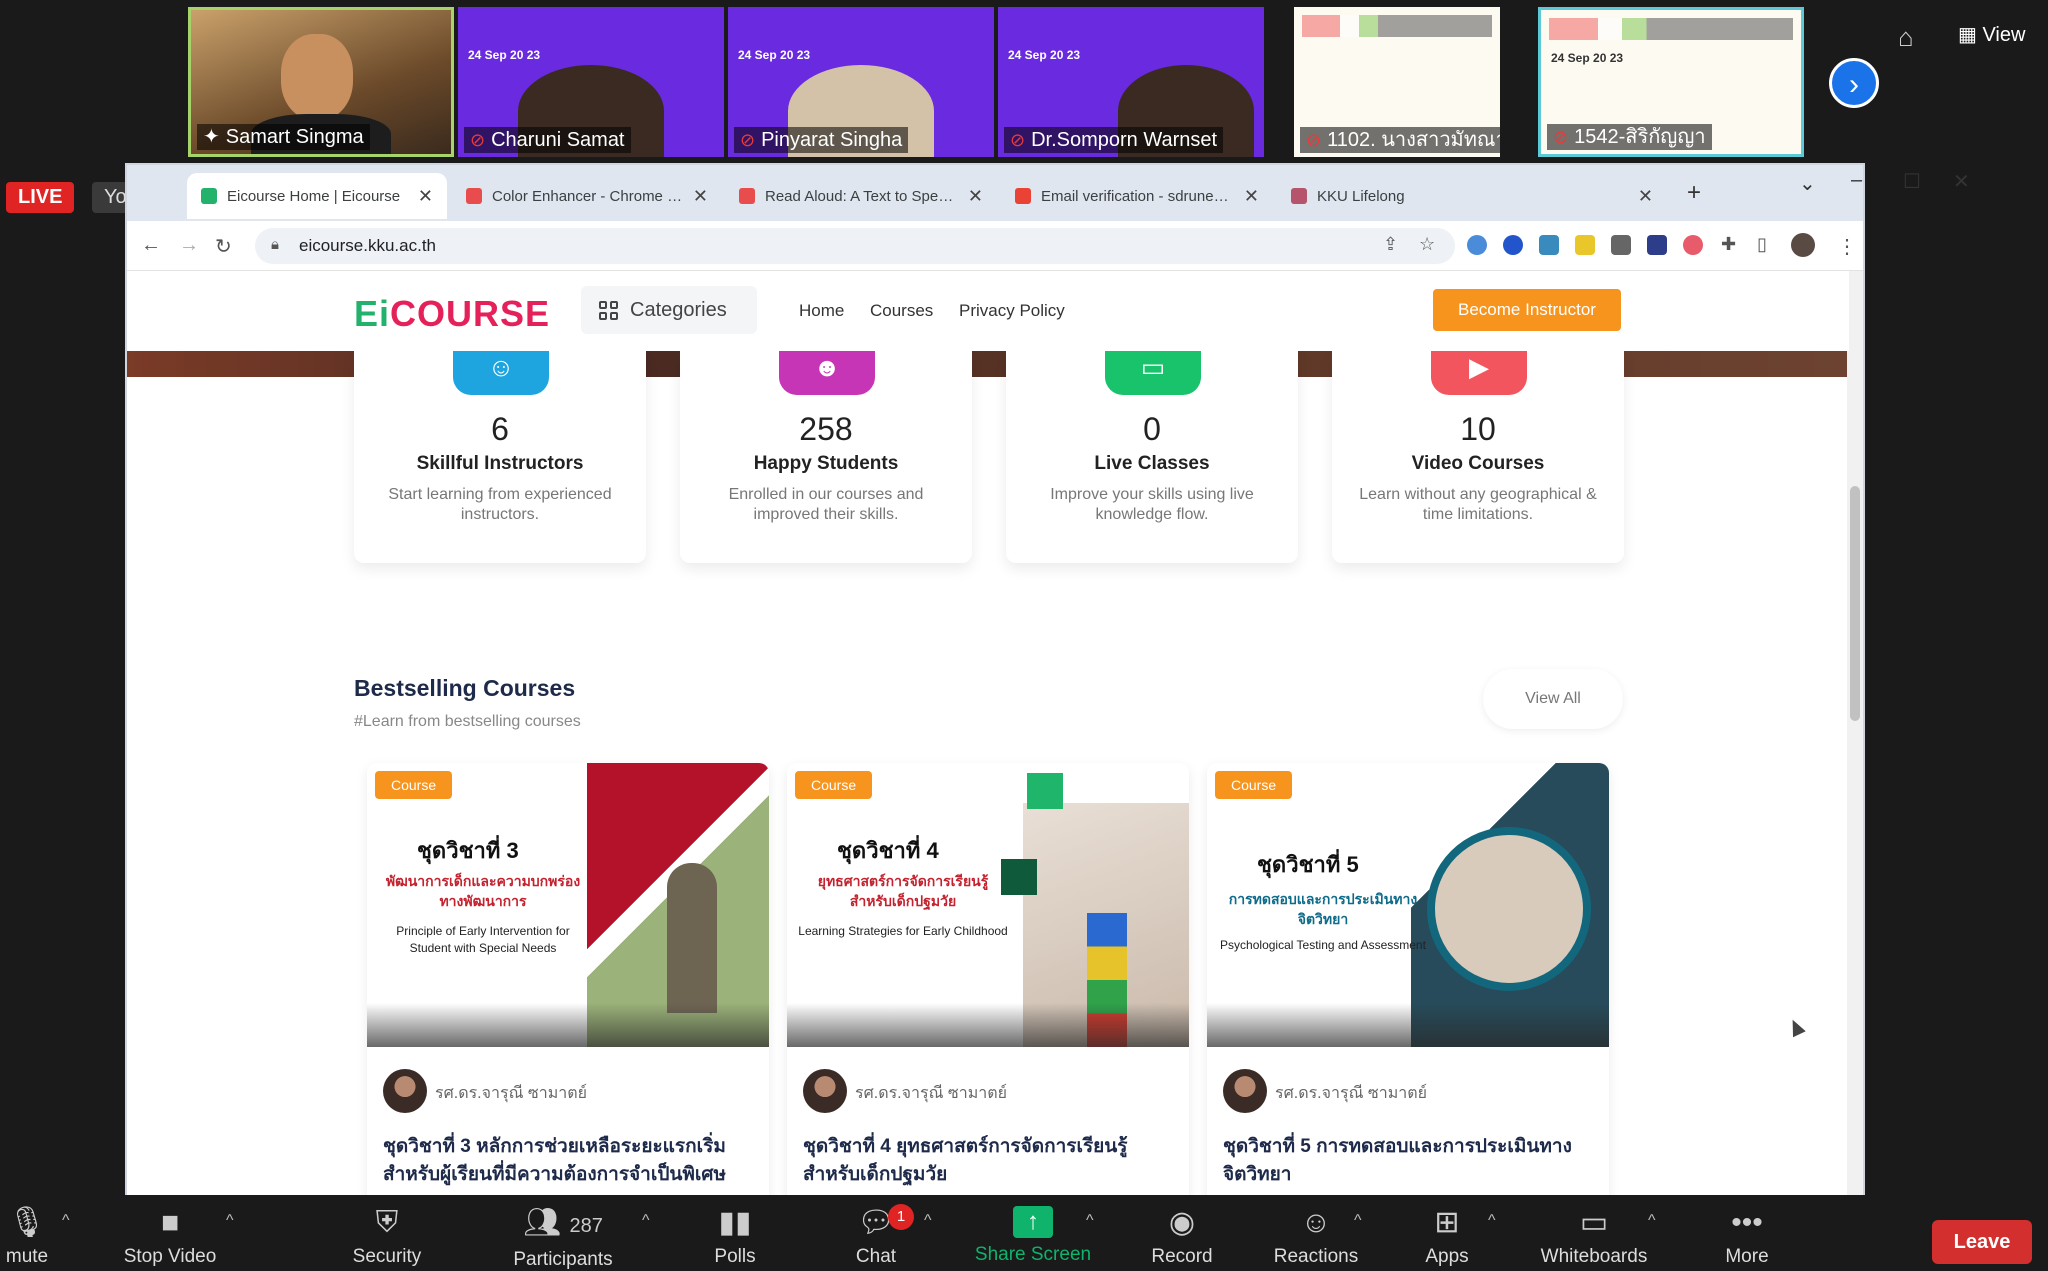 Image resolution: width=2048 pixels, height=1271 pixels. What do you see at coordinates (1023, 196) in the screenshot?
I see `gmail-icon` at bounding box center [1023, 196].